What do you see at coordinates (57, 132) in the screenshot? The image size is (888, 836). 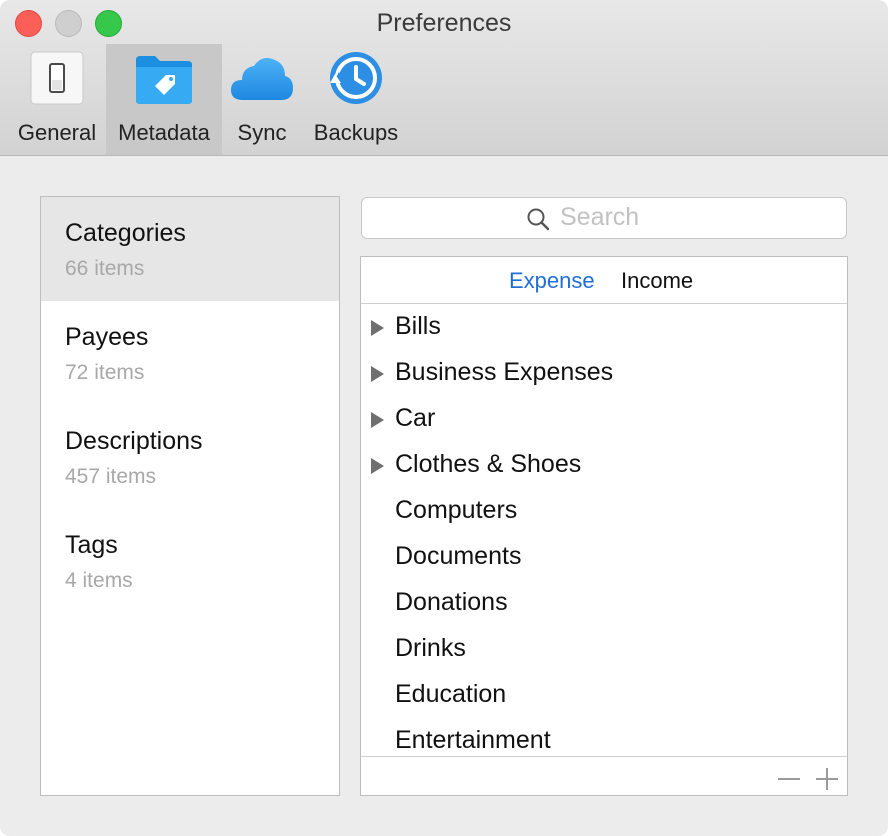 I see `toolbar-label-general: General` at bounding box center [57, 132].